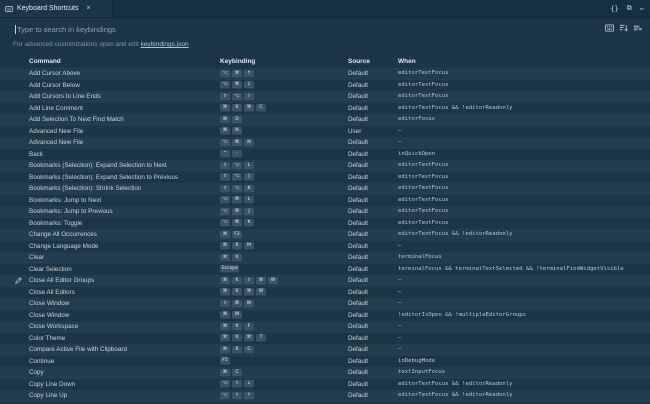 The image size is (650, 404). What do you see at coordinates (237, 61) in the screenshot?
I see `column-keybinding: Keybinding` at bounding box center [237, 61].